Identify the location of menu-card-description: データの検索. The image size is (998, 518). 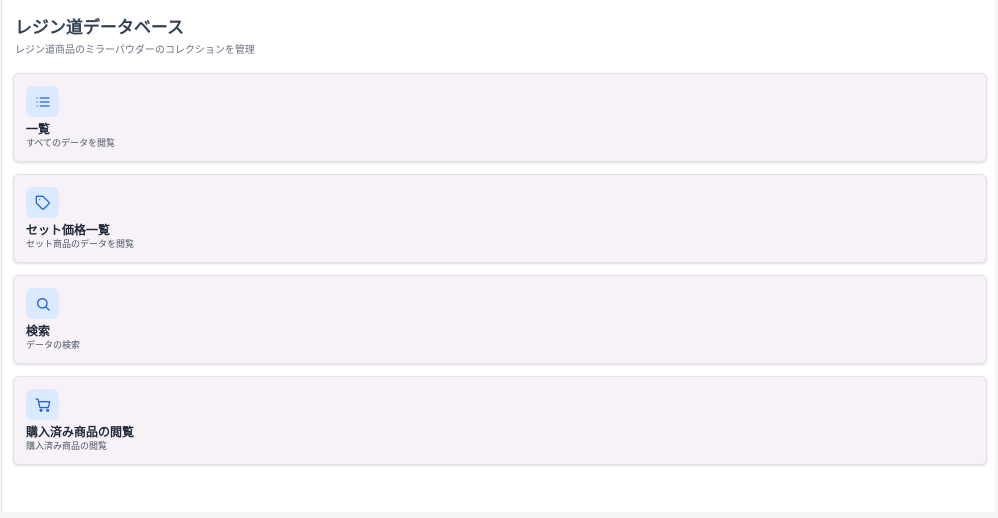
(53, 346).